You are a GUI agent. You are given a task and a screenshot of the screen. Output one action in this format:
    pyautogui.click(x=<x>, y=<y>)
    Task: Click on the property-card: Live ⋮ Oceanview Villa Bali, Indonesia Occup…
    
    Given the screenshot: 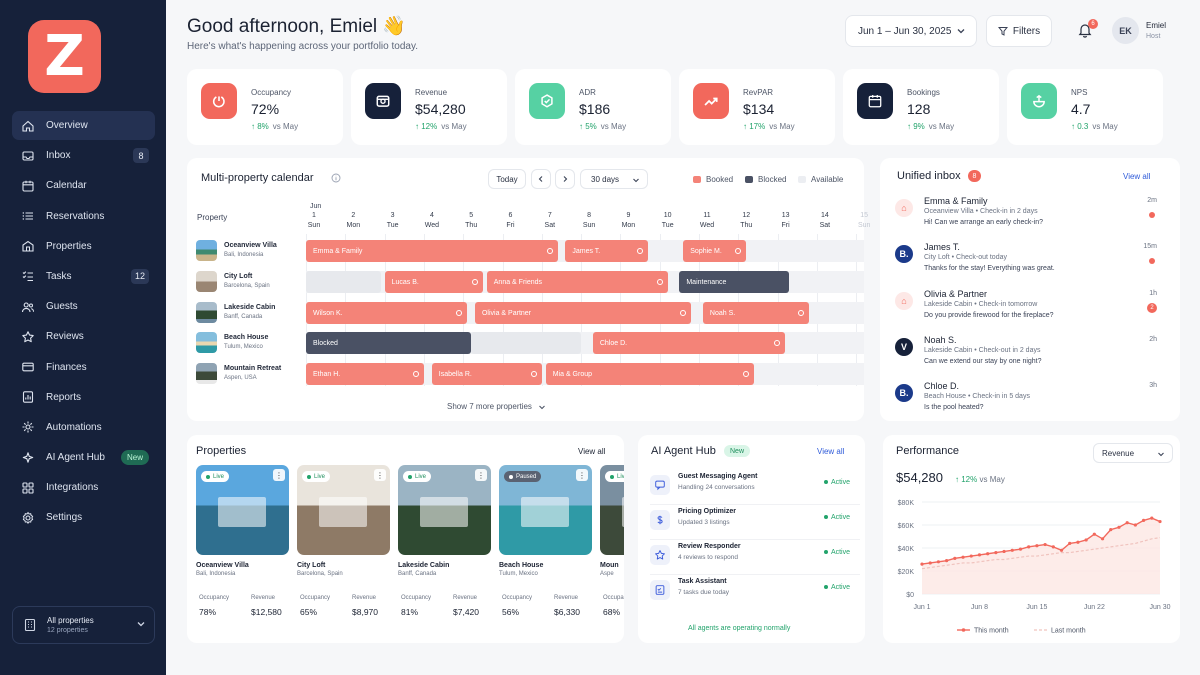 What is the action you would take?
    pyautogui.click(x=242, y=543)
    